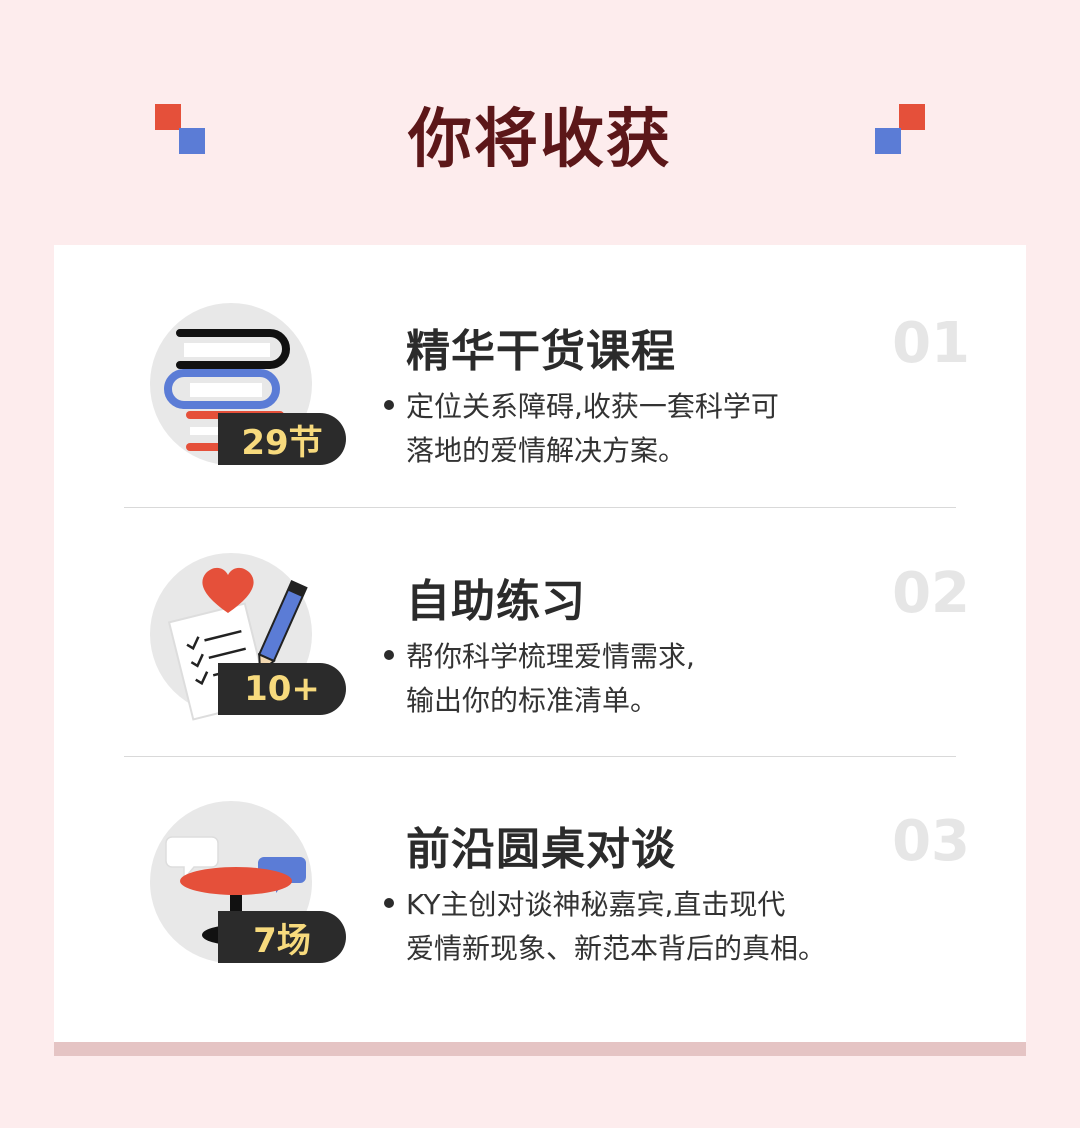 The height and width of the screenshot is (1128, 1080). I want to click on description-line: 落地的爱情解决方案。, so click(546, 450).